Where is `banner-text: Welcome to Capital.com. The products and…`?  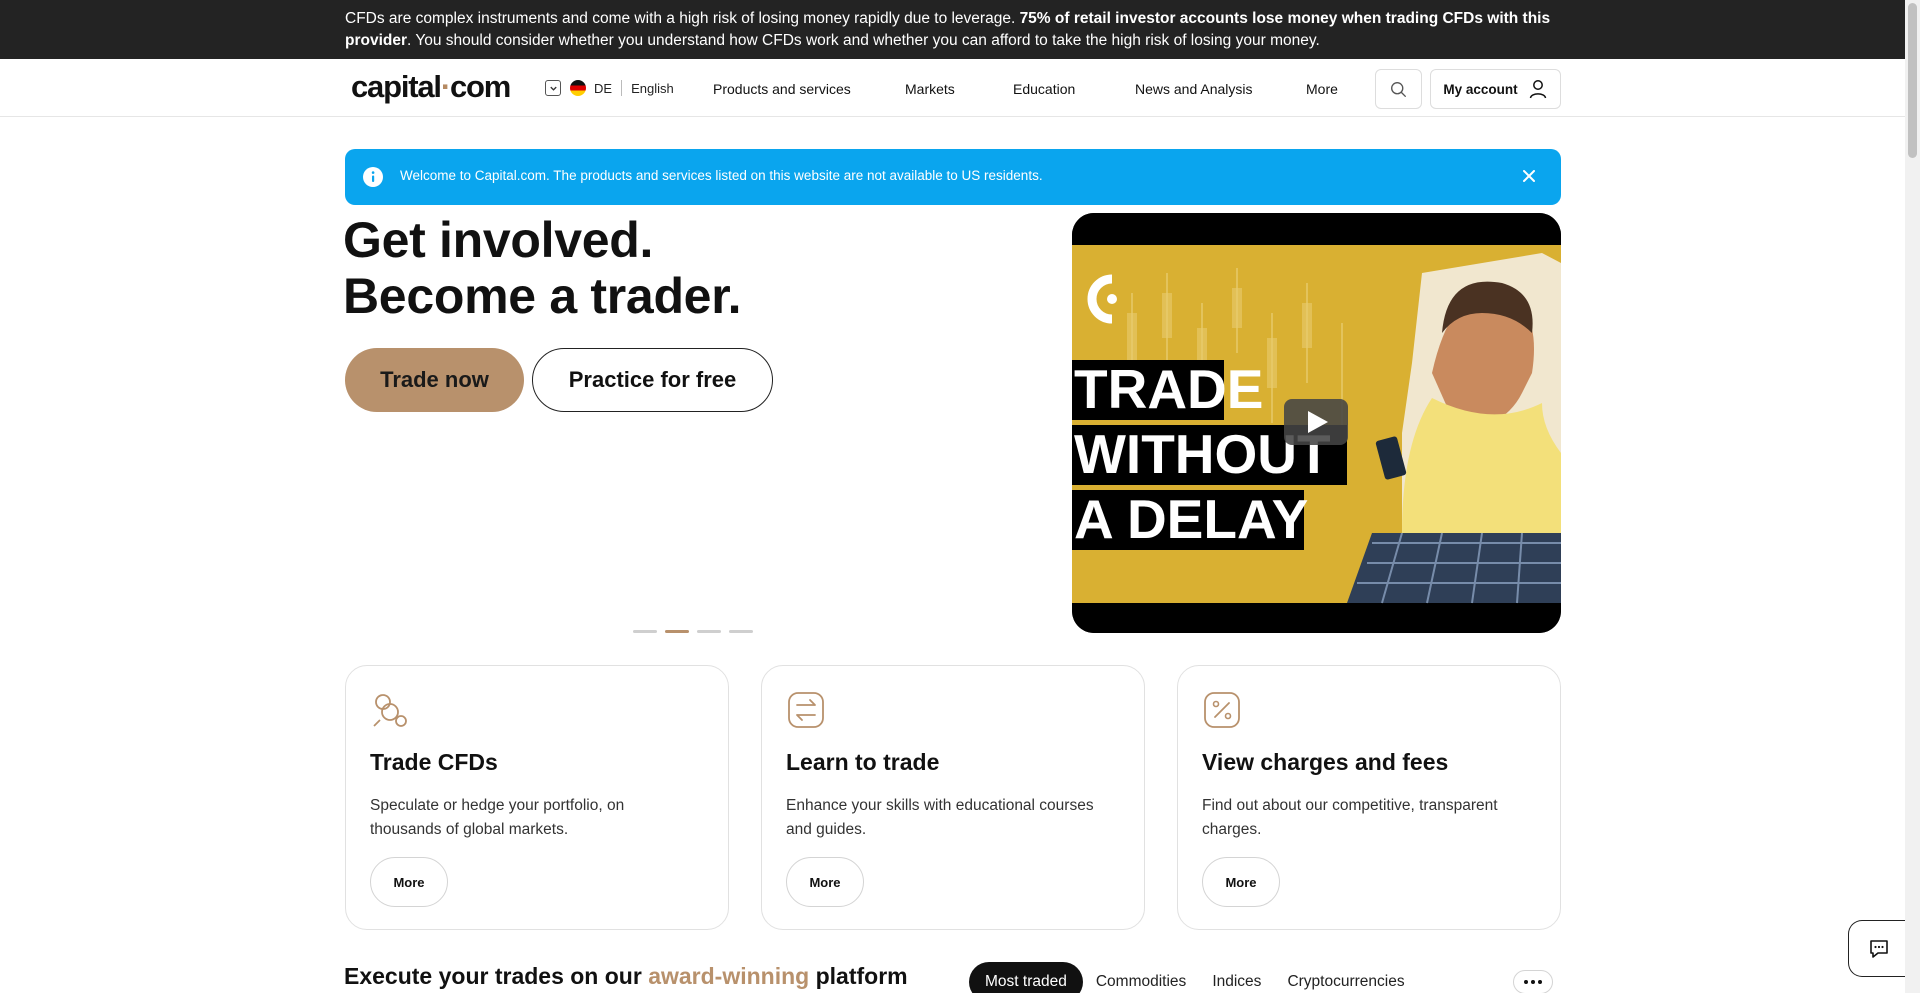 banner-text: Welcome to Capital.com. The products and… is located at coordinates (721, 175).